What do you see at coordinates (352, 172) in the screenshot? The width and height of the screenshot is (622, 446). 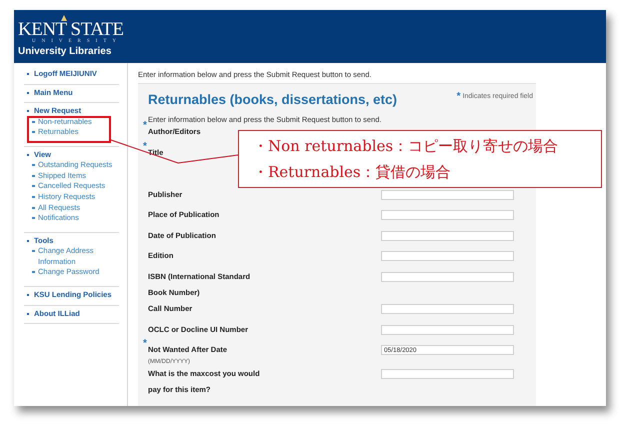 I see `annotation-text: ・Returnables：貸借の場合` at bounding box center [352, 172].